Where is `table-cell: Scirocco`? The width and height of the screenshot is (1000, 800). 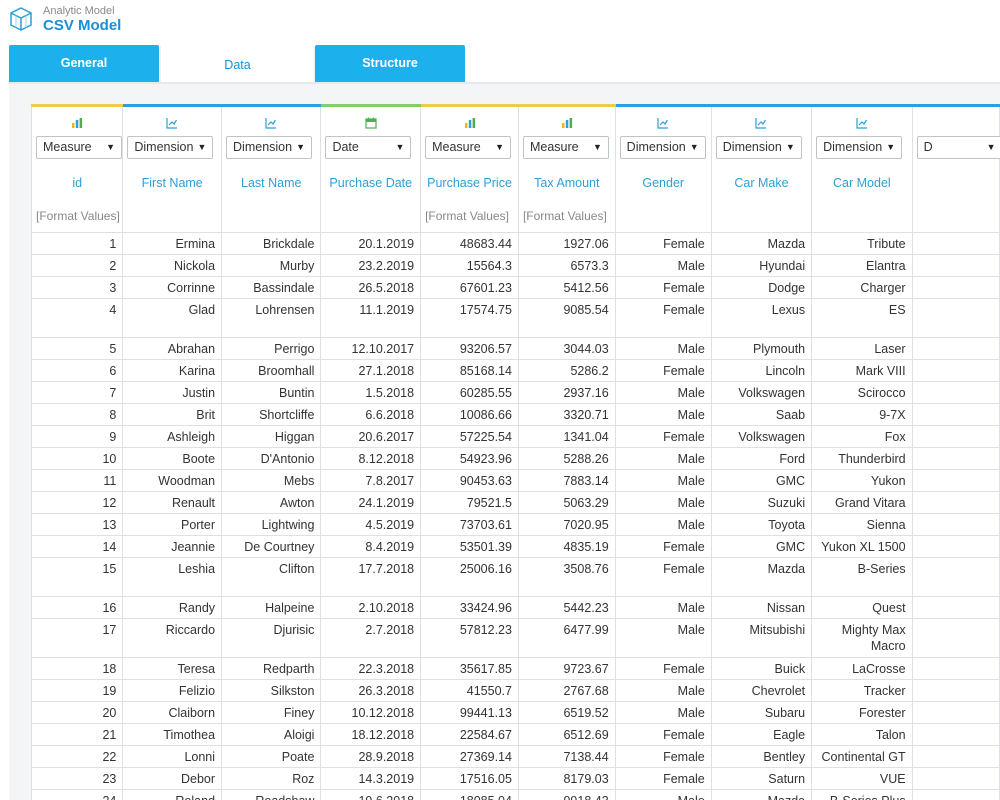 table-cell: Scirocco is located at coordinates (862, 392).